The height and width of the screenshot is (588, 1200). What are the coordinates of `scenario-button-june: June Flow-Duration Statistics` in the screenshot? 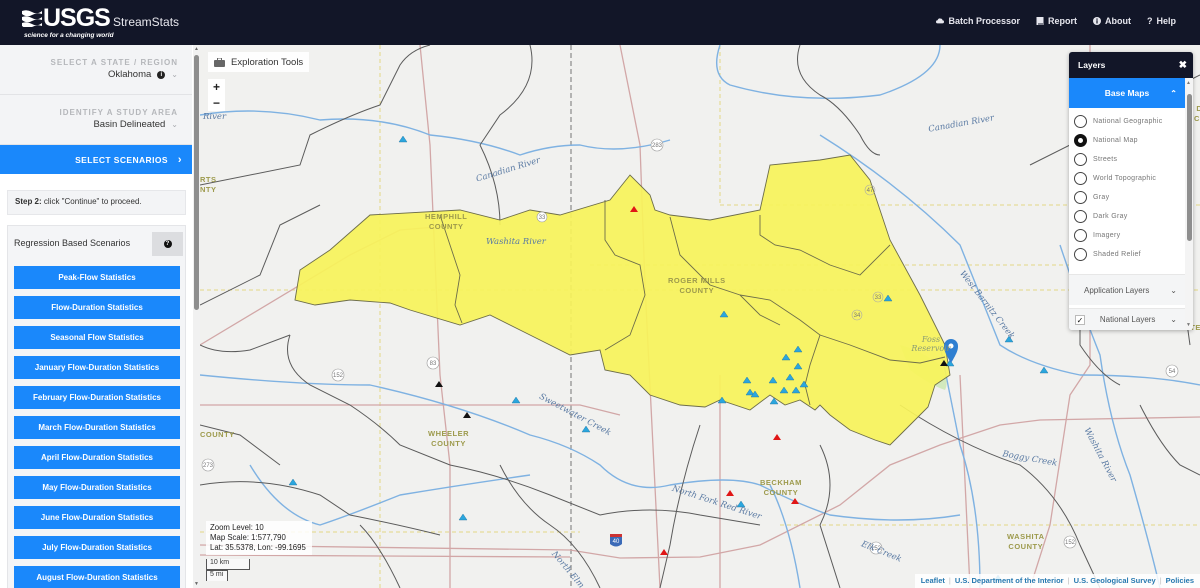 It's located at (97, 517).